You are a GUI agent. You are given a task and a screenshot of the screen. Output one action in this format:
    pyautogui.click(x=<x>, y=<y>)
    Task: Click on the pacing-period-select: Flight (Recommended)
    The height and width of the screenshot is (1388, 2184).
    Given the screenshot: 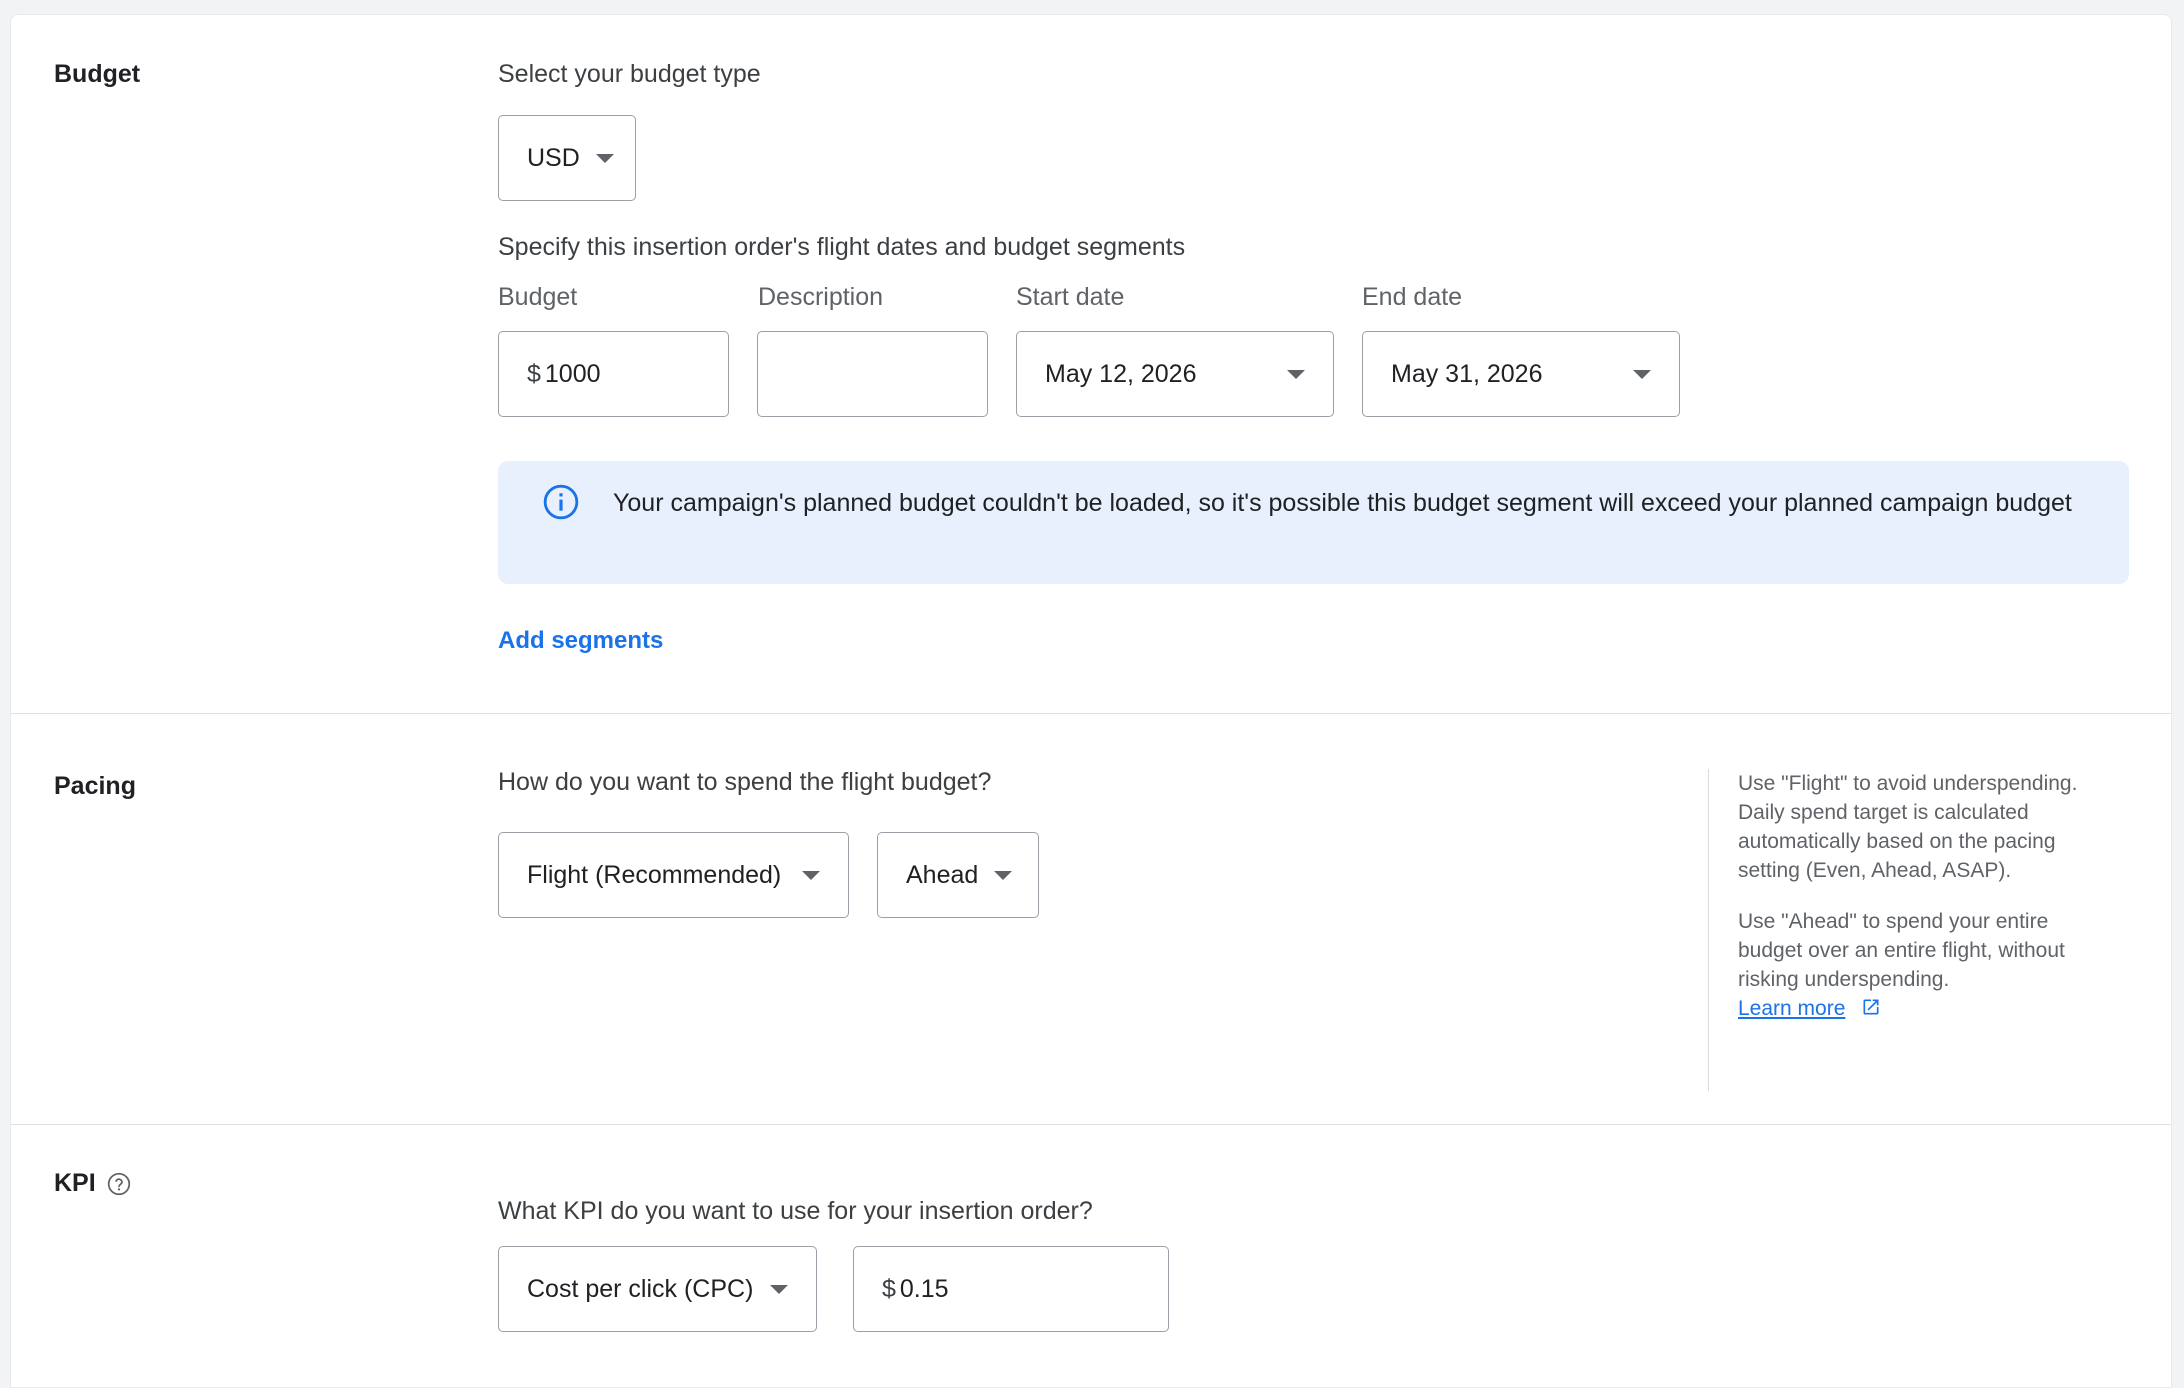 What is the action you would take?
    pyautogui.click(x=673, y=875)
    